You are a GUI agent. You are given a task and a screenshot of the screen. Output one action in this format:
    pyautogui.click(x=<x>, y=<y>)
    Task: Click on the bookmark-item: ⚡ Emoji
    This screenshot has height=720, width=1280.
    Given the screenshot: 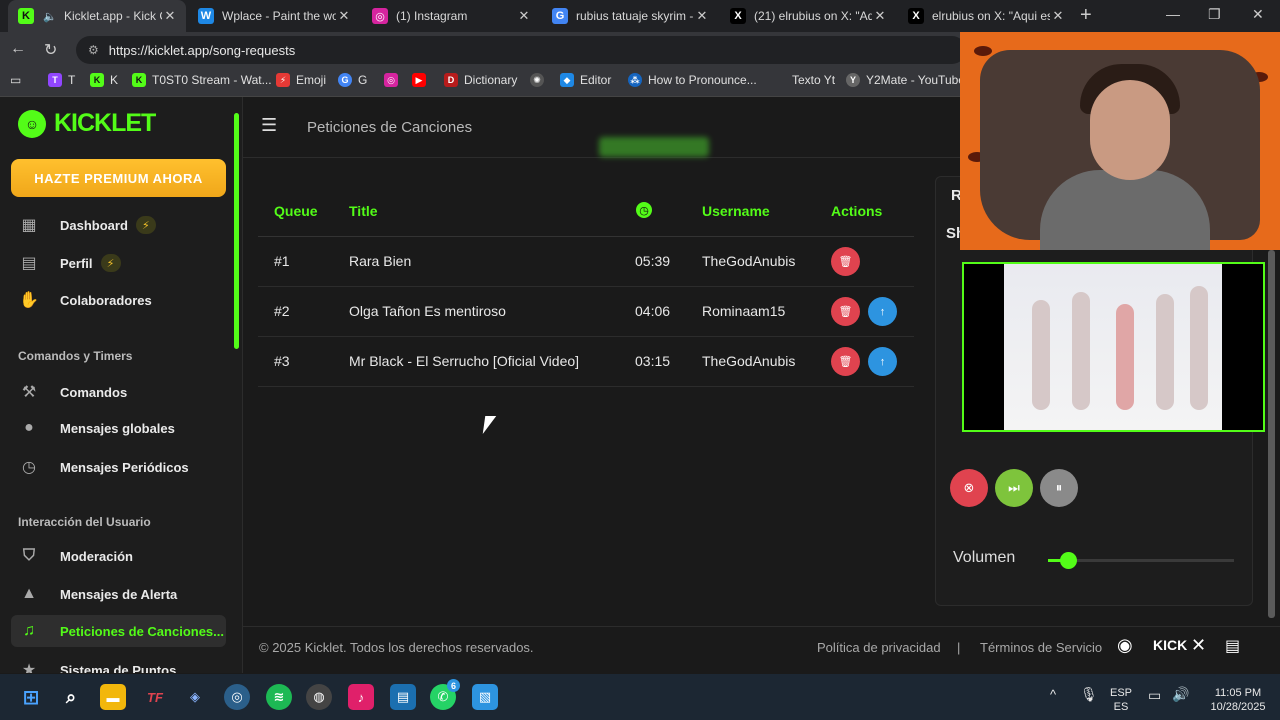 What is the action you would take?
    pyautogui.click(x=301, y=80)
    